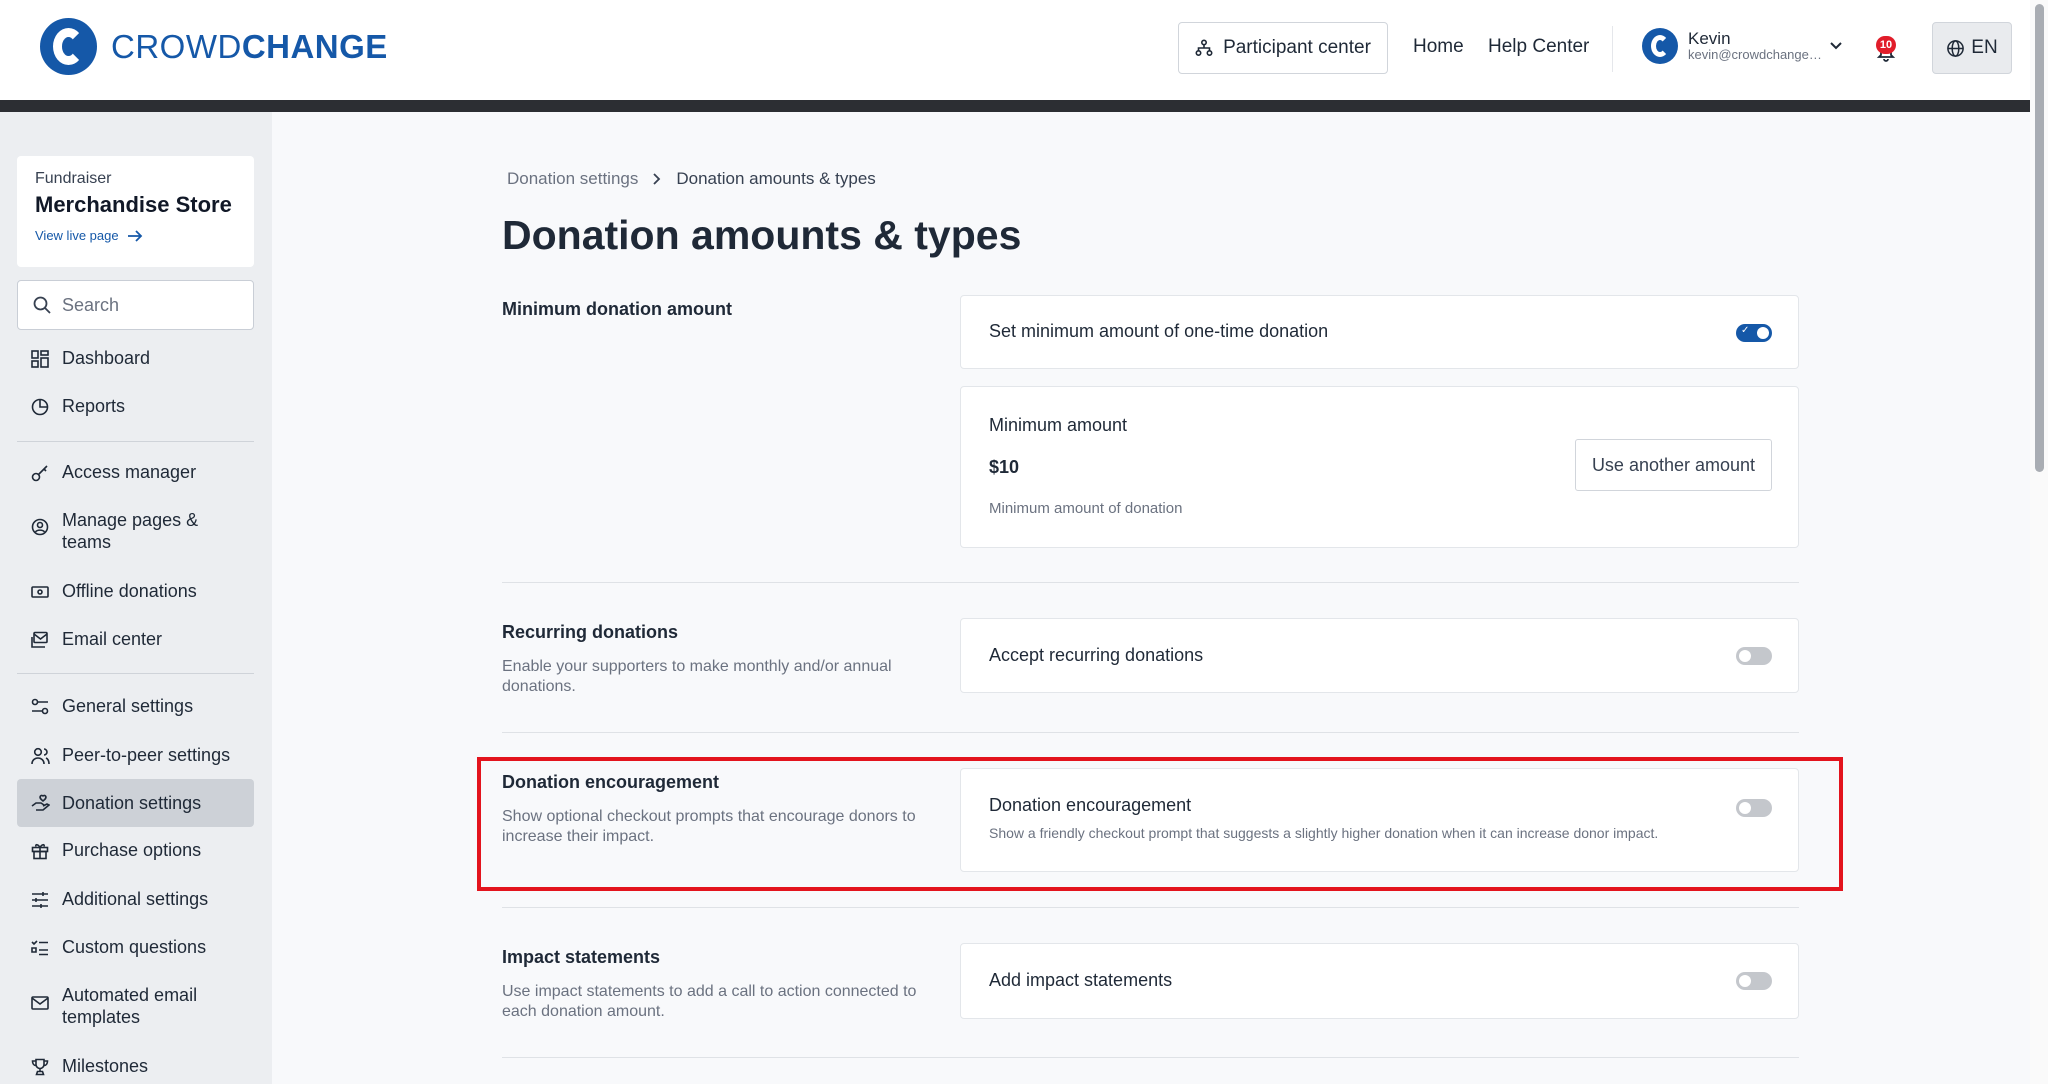 Image resolution: width=2048 pixels, height=1084 pixels. I want to click on minimum-amount-help: Minimum amount of donation, so click(1086, 508).